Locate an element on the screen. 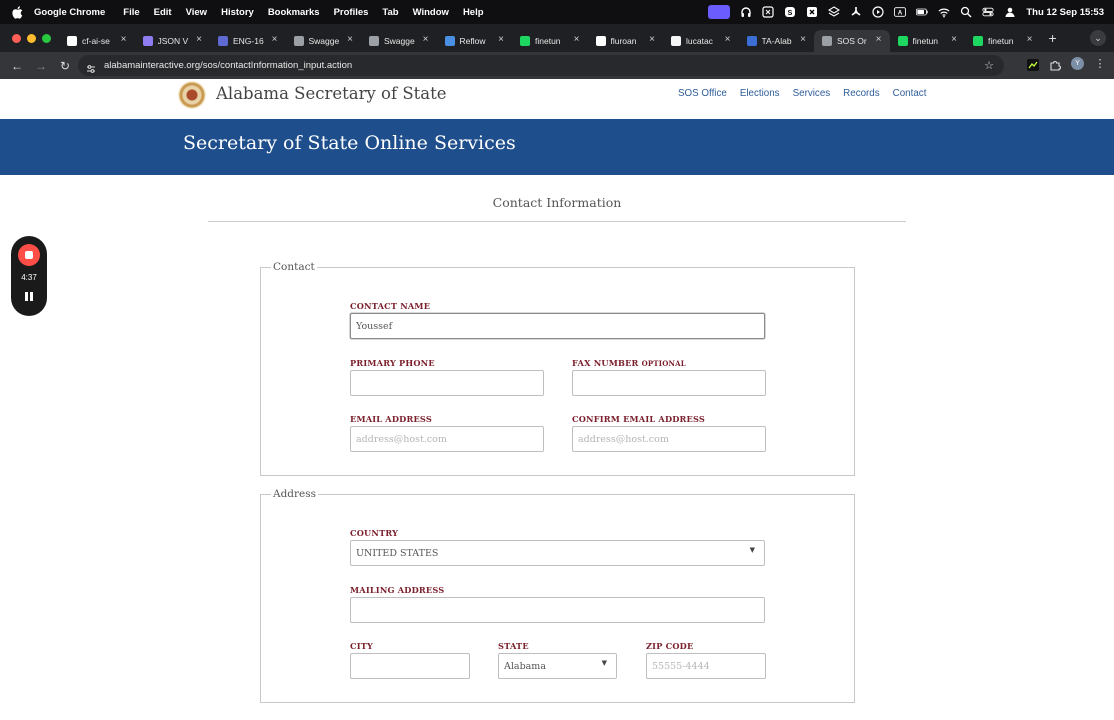 Image resolution: width=1114 pixels, height=720 pixels. menu-view: View is located at coordinates (196, 12).